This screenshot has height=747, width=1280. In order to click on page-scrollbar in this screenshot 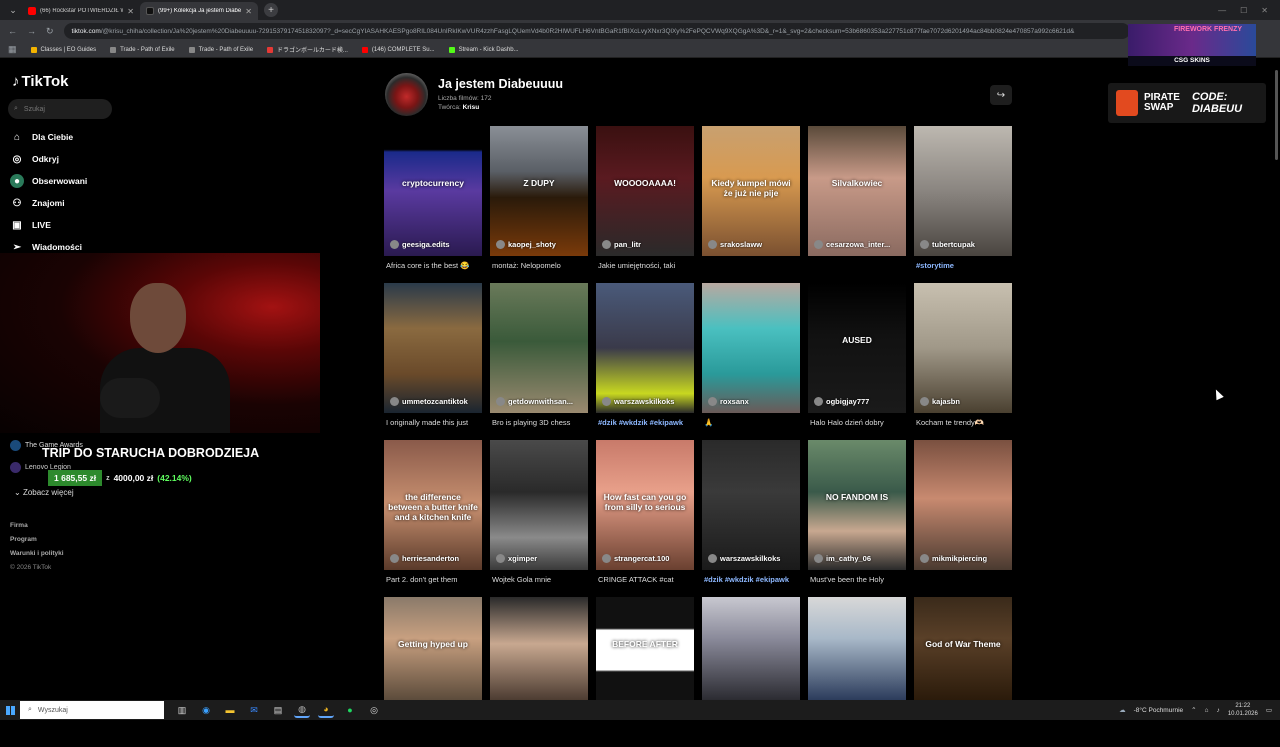, I will do `click(1276, 115)`.